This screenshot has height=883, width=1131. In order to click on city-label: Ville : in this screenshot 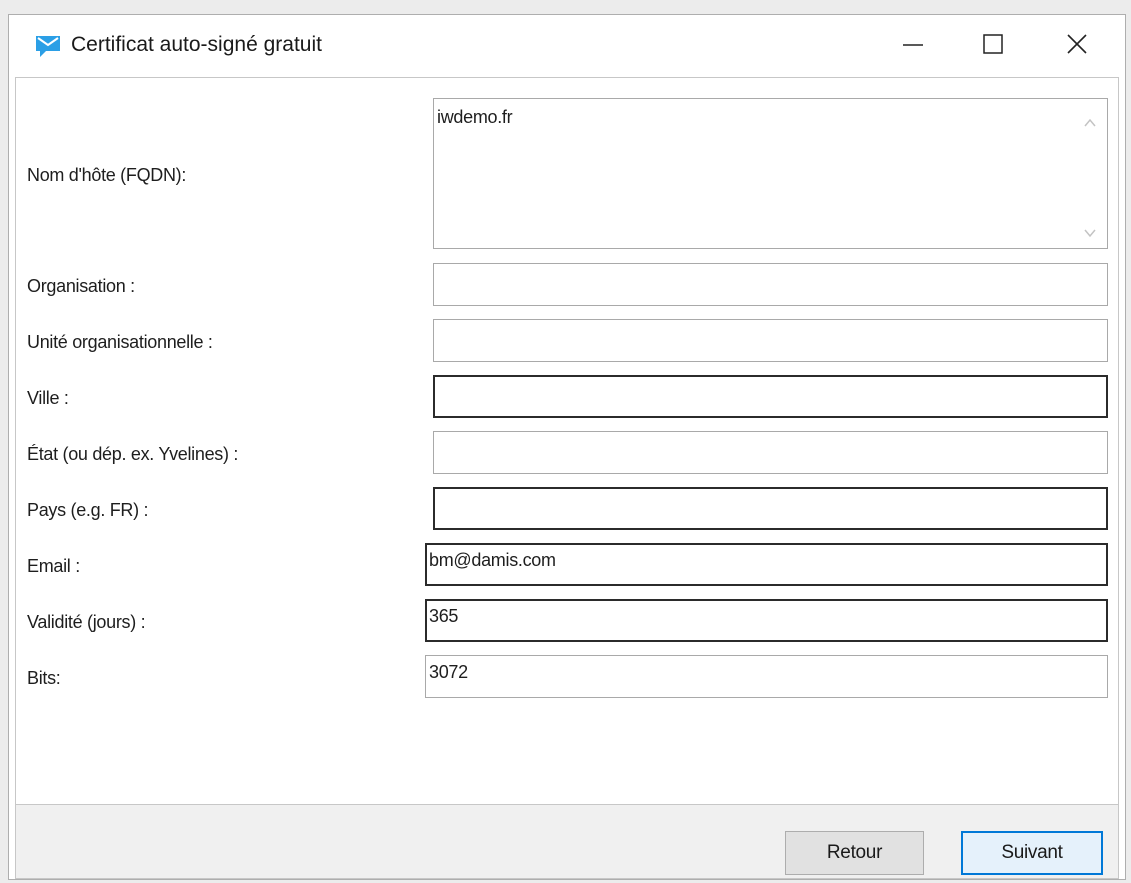, I will do `click(48, 398)`.